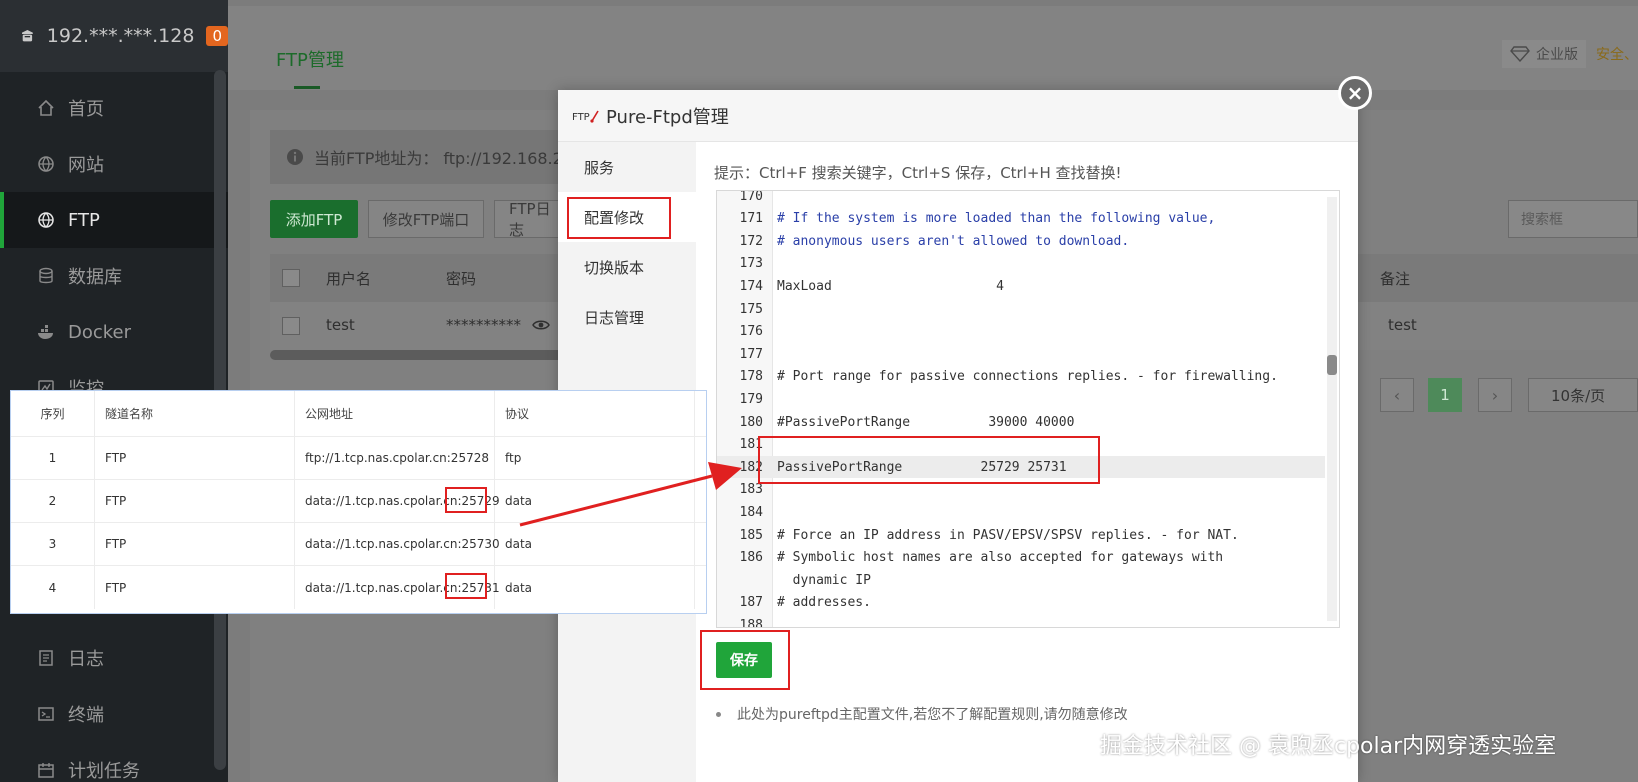 The width and height of the screenshot is (1638, 782). I want to click on cell-public-address: data://1.tcp.nas.cpolar.cn:25730, so click(397, 544).